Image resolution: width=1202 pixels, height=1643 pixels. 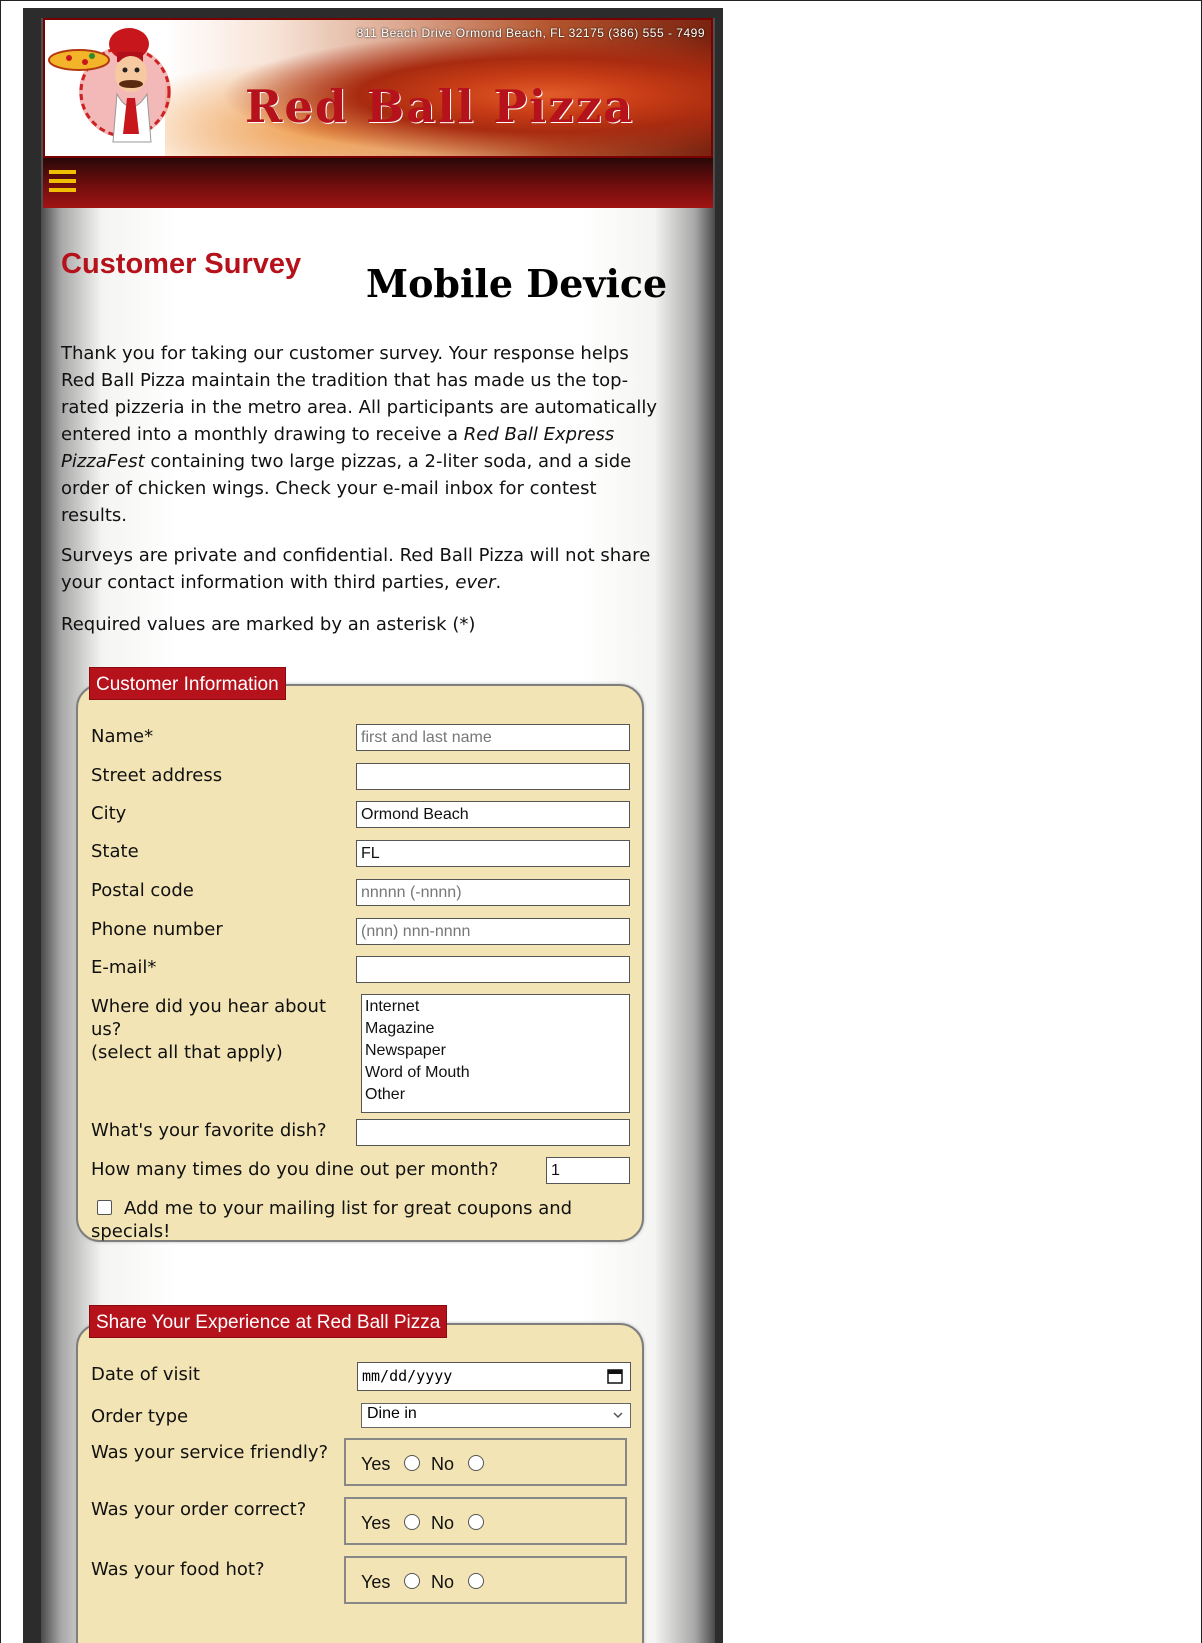 I want to click on order-correct-yes-radio, so click(x=412, y=1522).